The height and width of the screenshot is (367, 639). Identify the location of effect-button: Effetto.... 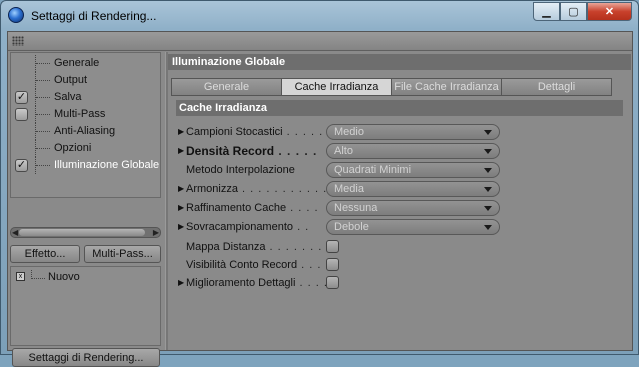
(45, 254).